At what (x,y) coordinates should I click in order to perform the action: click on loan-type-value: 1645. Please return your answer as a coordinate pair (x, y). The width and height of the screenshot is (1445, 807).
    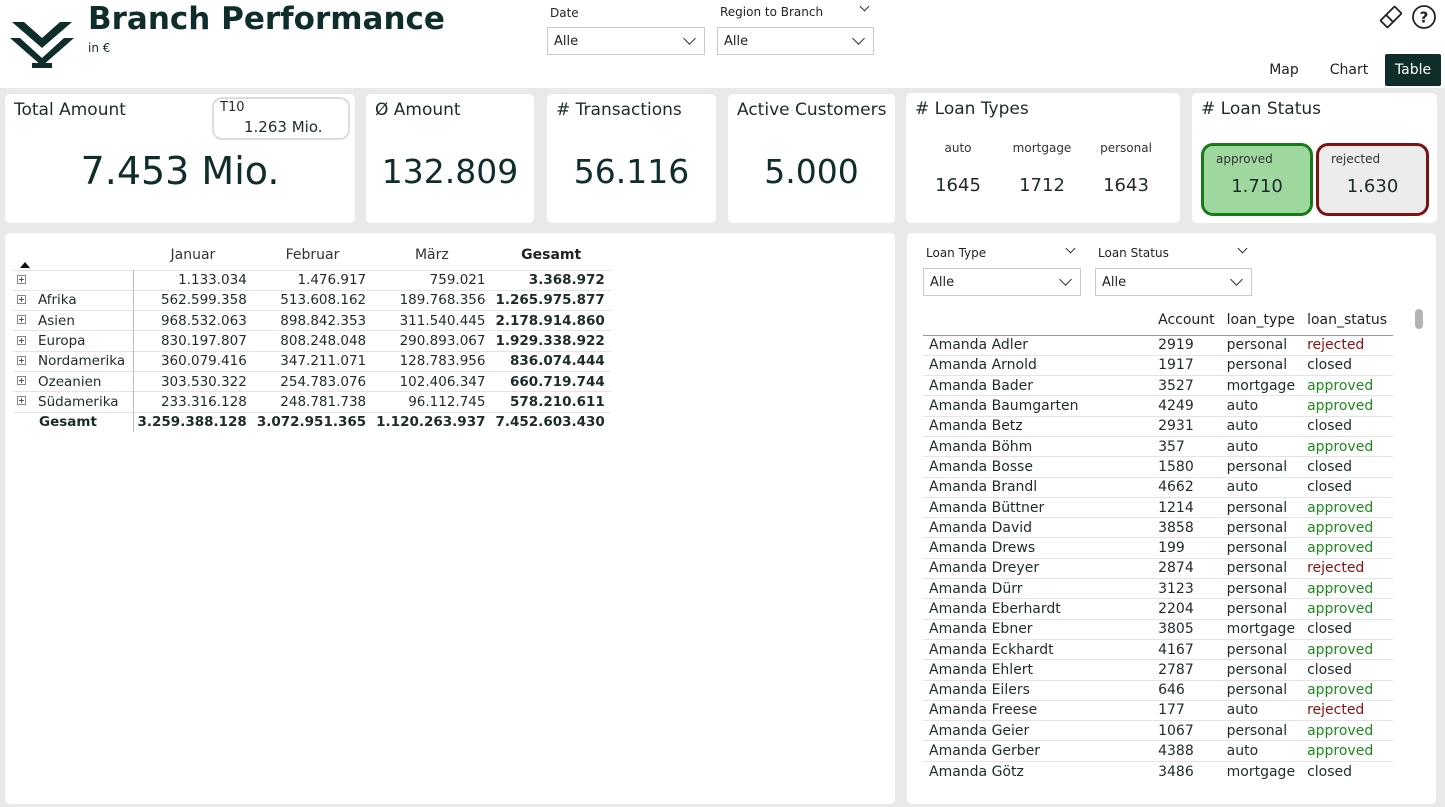
    Looking at the image, I should click on (958, 185).